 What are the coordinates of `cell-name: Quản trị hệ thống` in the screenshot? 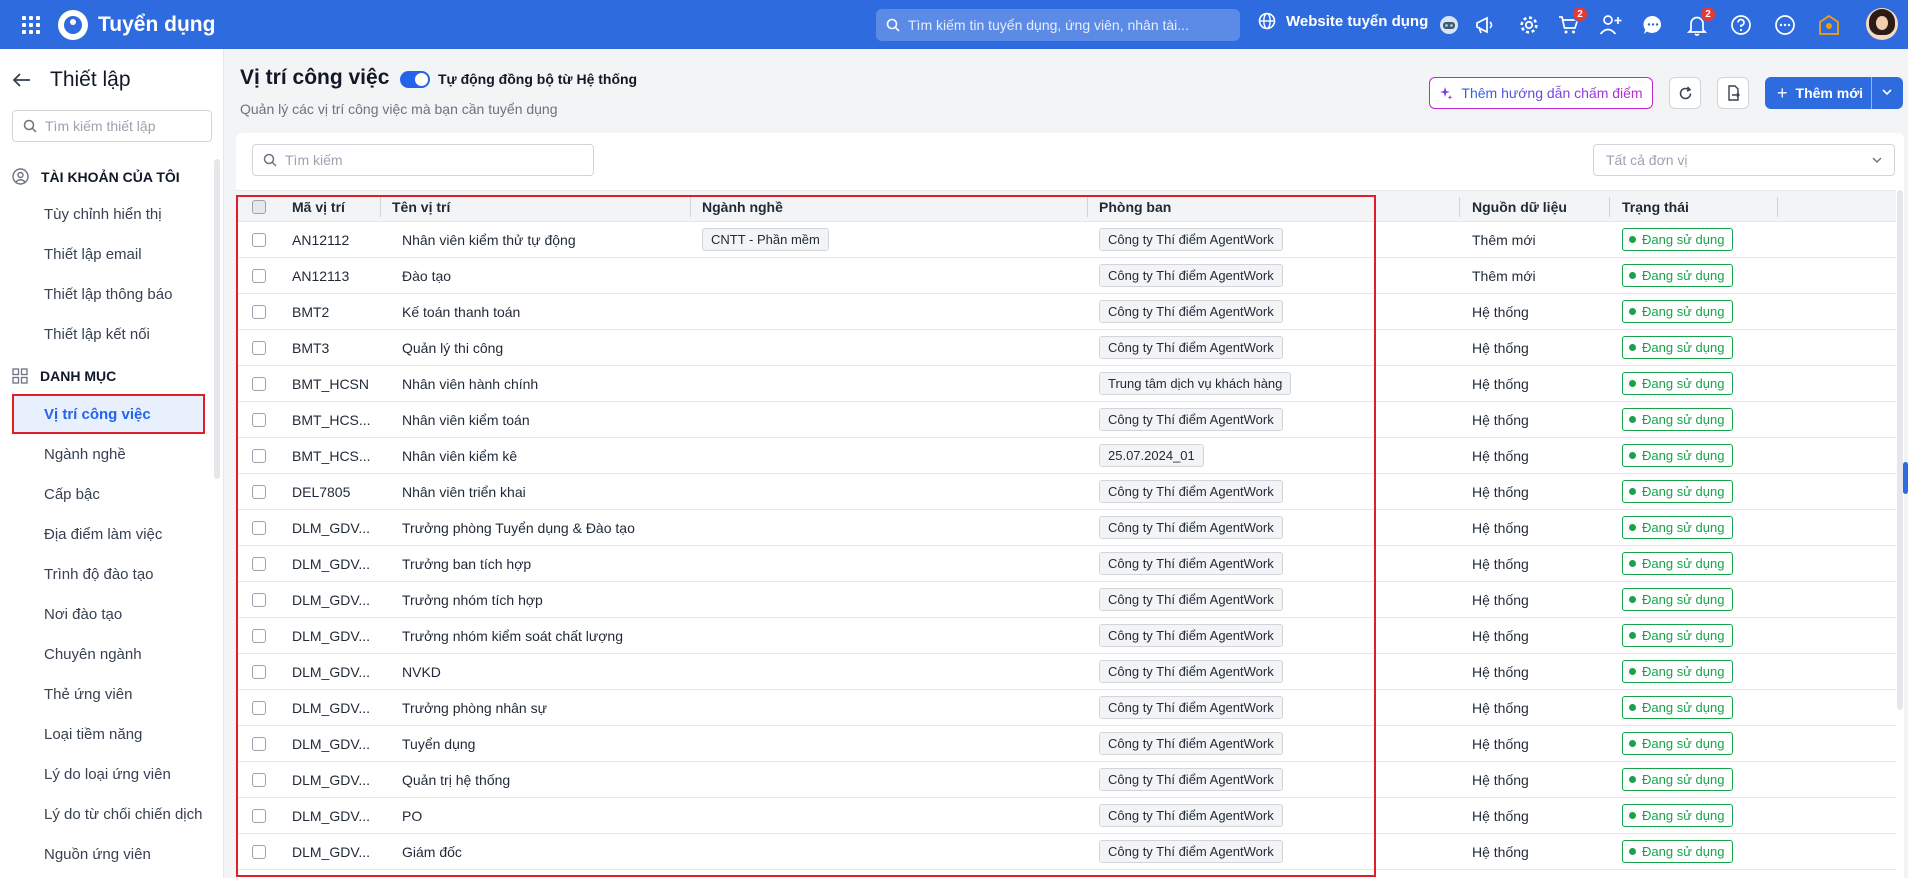 It's located at (547, 779).